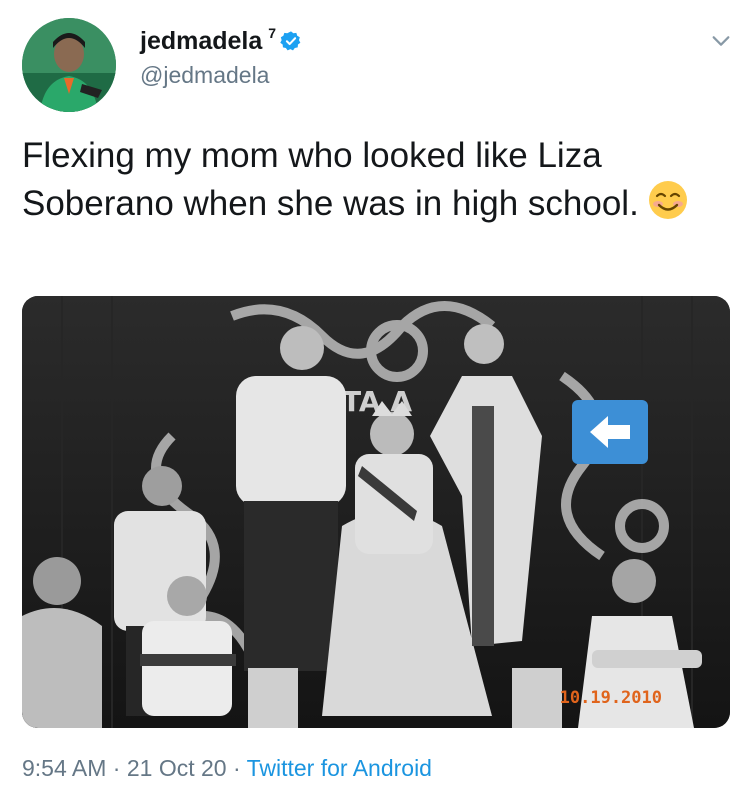 This screenshot has height=800, width=750. I want to click on verified-badge-icon, so click(290, 41).